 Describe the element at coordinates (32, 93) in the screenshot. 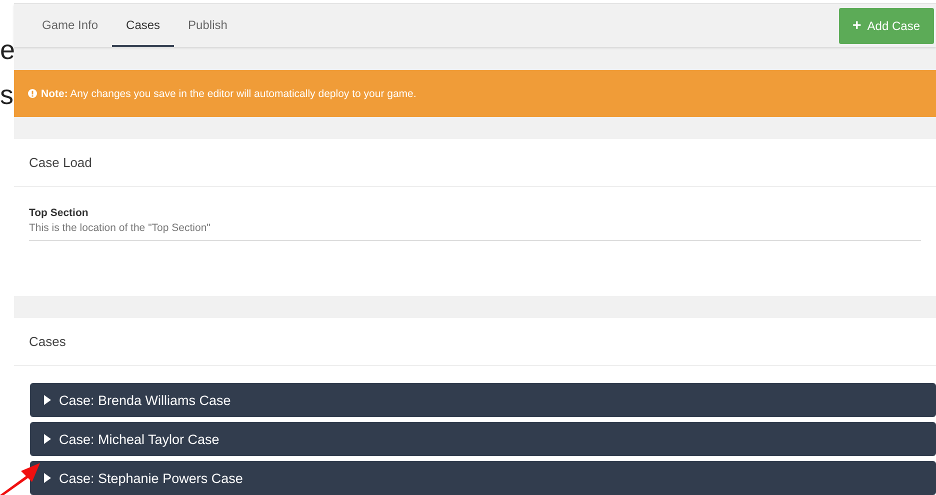

I see `exclamation-icon` at that location.